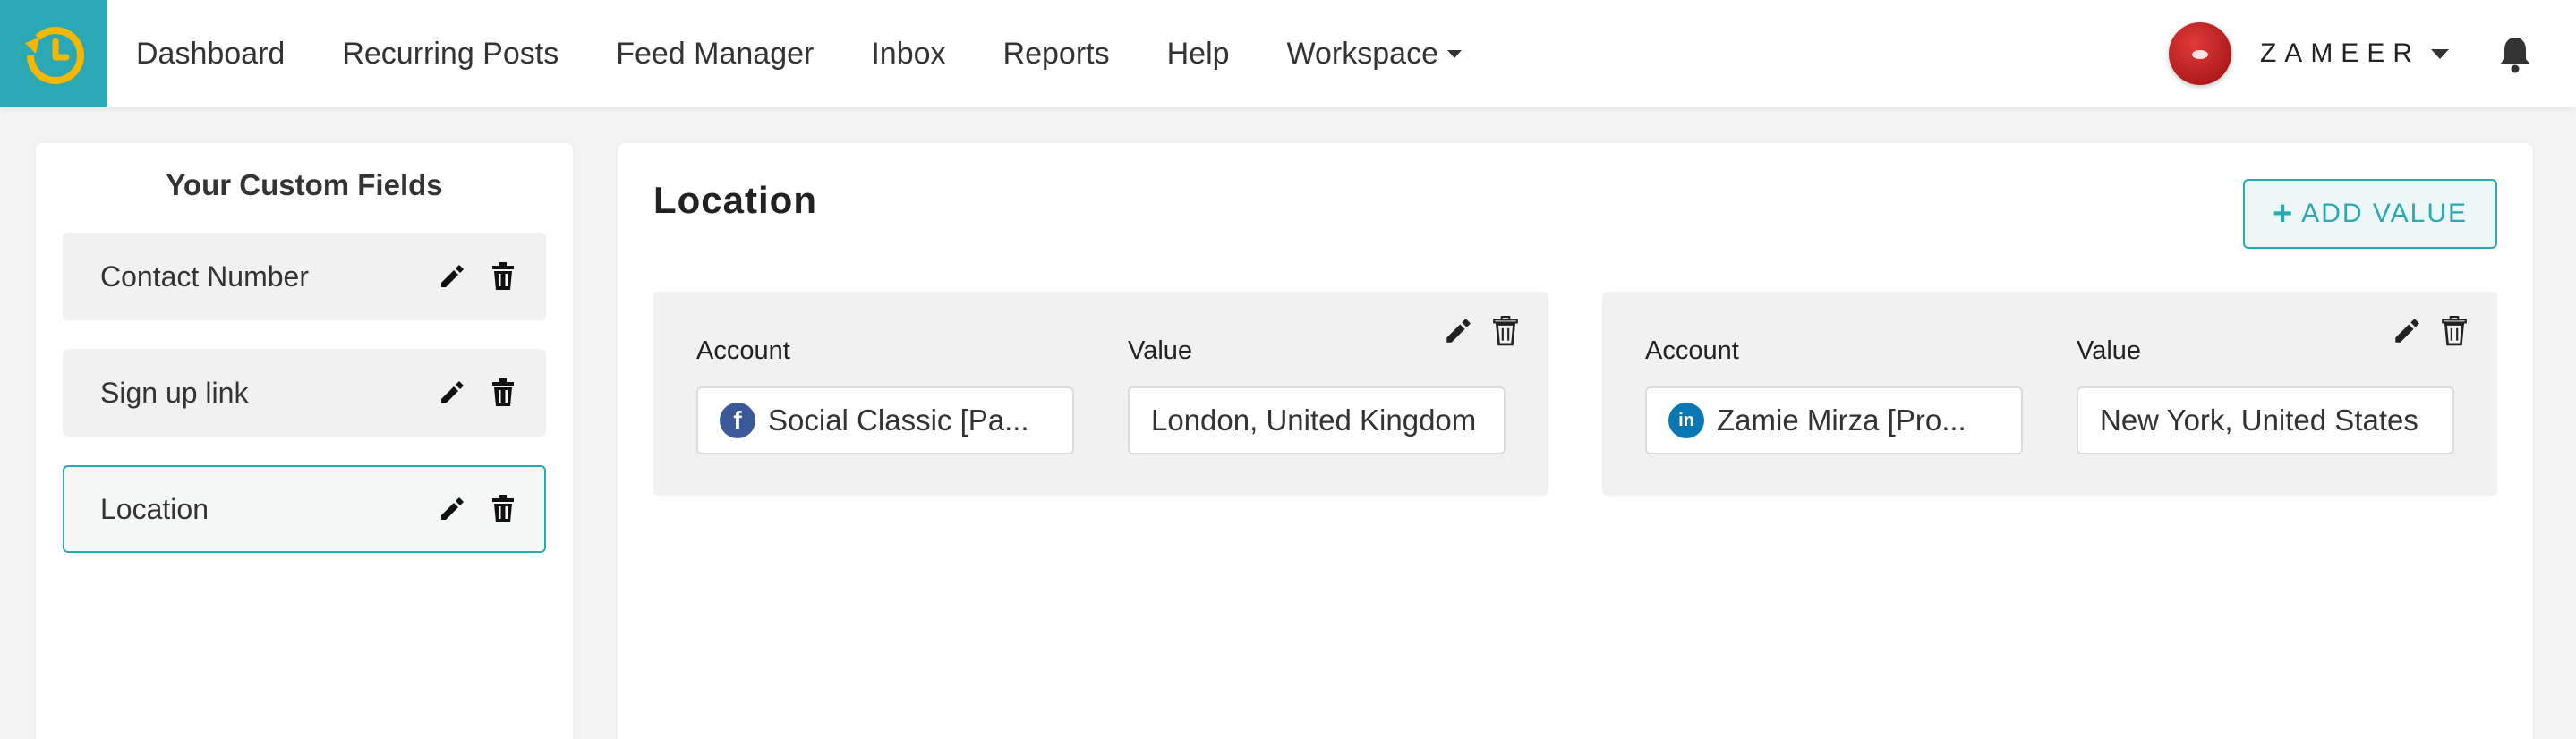 The height and width of the screenshot is (739, 2576). What do you see at coordinates (210, 54) in the screenshot?
I see `nav-dashboard: Dashboard` at bounding box center [210, 54].